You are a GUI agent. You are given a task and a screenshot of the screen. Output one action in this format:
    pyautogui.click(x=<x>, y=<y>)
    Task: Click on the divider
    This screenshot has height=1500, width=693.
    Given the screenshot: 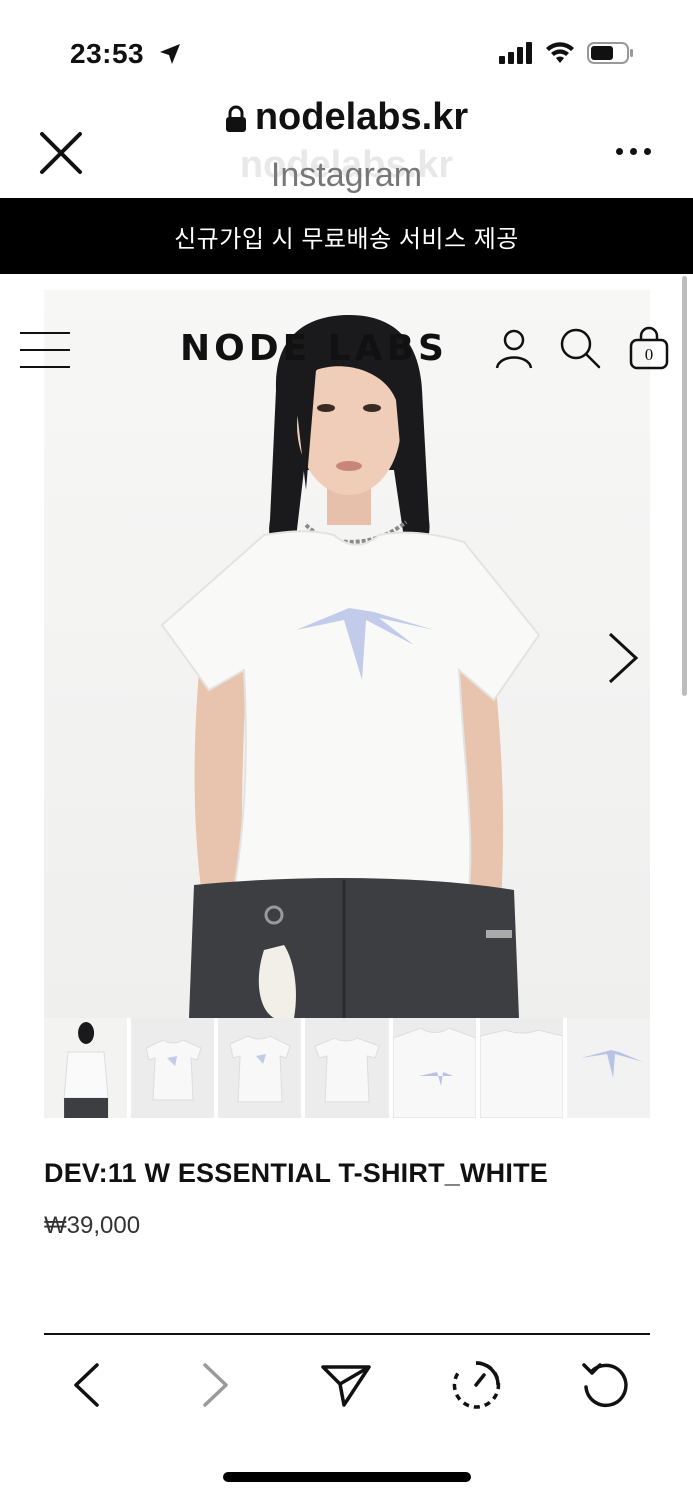 What is the action you would take?
    pyautogui.click(x=347, y=1334)
    